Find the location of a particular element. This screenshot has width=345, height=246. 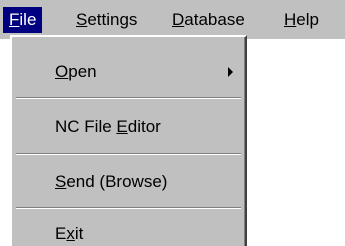

nc-file-editor-accelerator: E is located at coordinates (122, 126).